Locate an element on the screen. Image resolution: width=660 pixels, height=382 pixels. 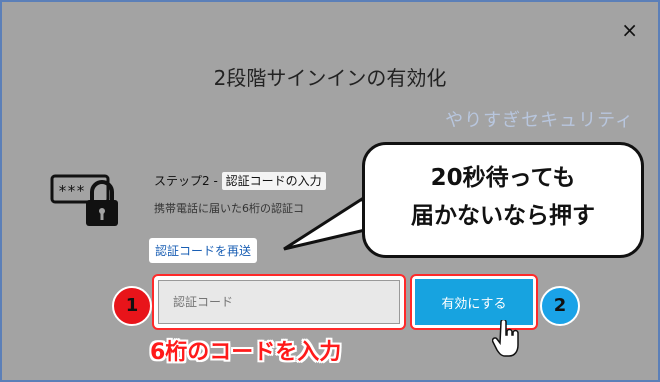
step-prefix: ステップ2 - is located at coordinates (188, 181).